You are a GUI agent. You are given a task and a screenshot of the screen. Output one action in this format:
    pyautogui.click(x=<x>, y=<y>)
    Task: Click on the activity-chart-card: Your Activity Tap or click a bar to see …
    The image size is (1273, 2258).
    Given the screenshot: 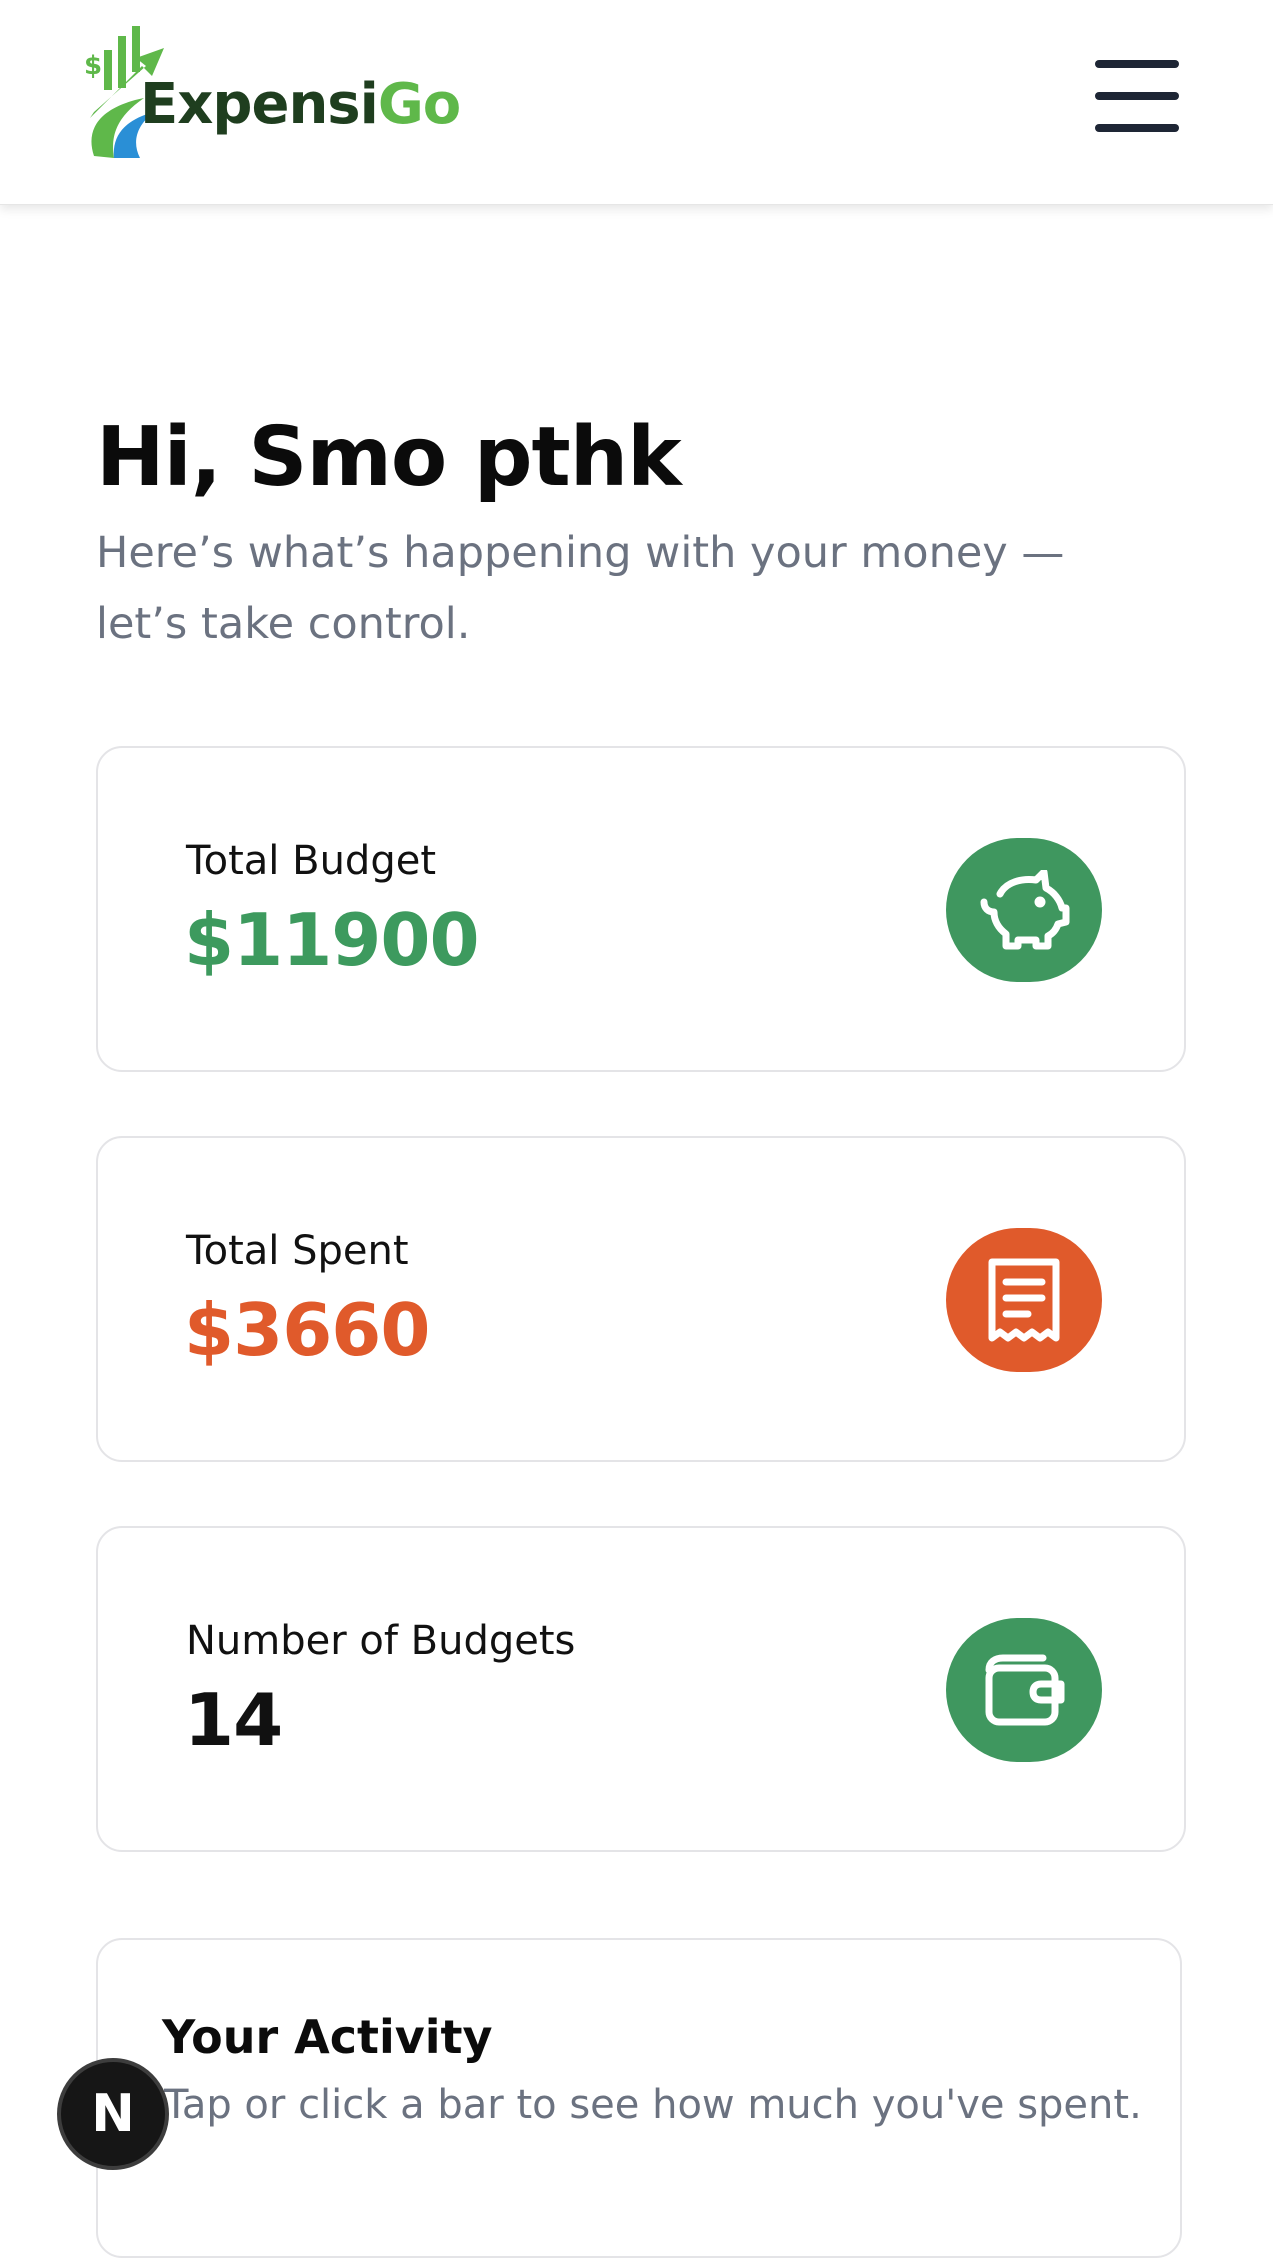 What is the action you would take?
    pyautogui.click(x=639, y=2098)
    